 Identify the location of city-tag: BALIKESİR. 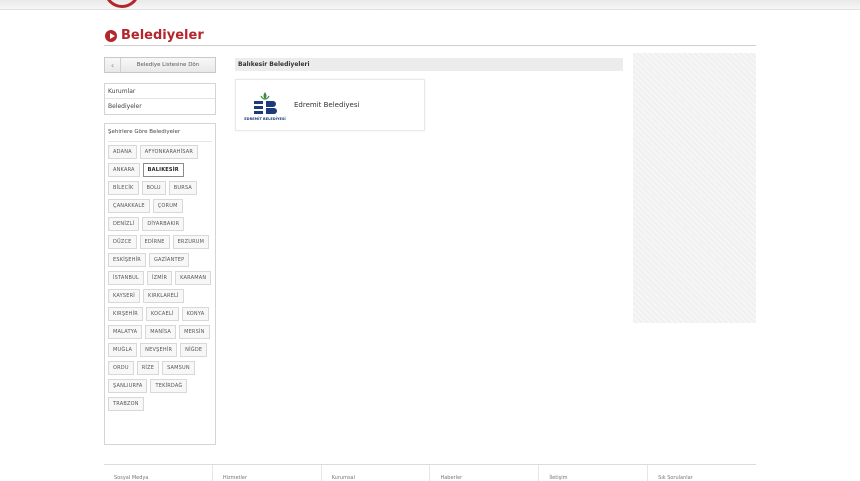
(163, 170).